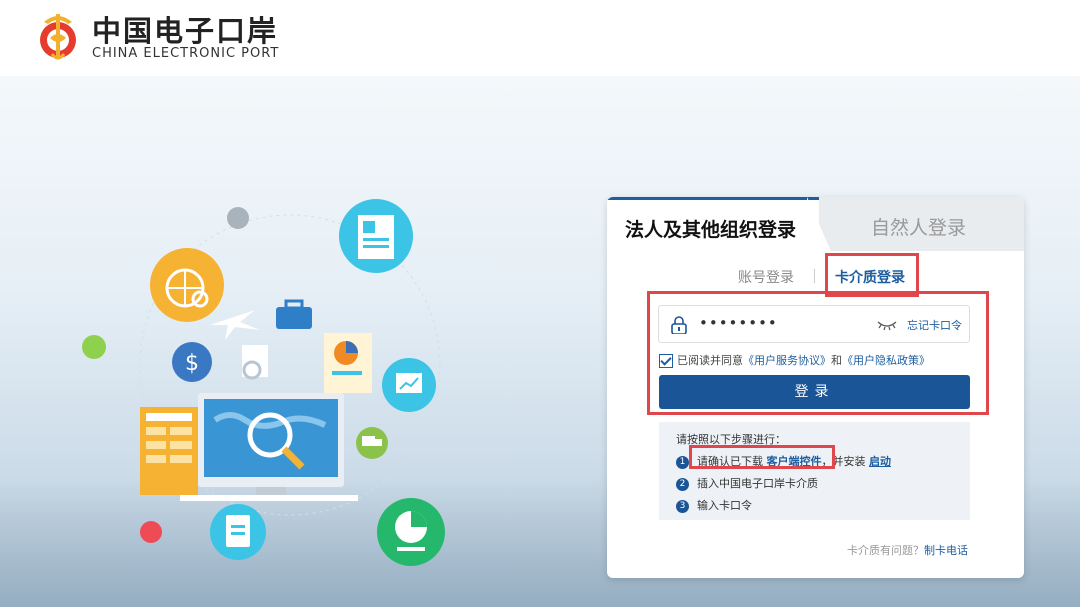 The width and height of the screenshot is (1080, 607). I want to click on header: 中国电子口岸 CHINA ELECTRONIC PORT, so click(540, 38).